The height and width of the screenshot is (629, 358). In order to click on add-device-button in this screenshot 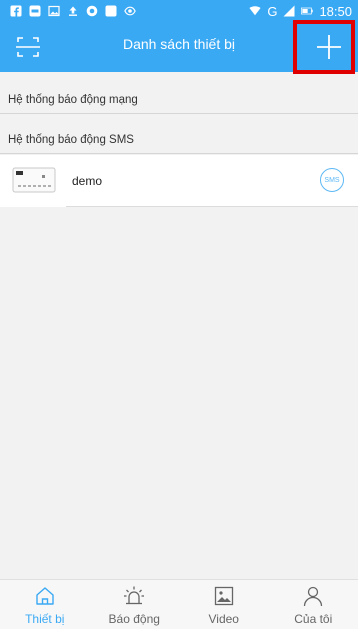, I will do `click(329, 47)`.